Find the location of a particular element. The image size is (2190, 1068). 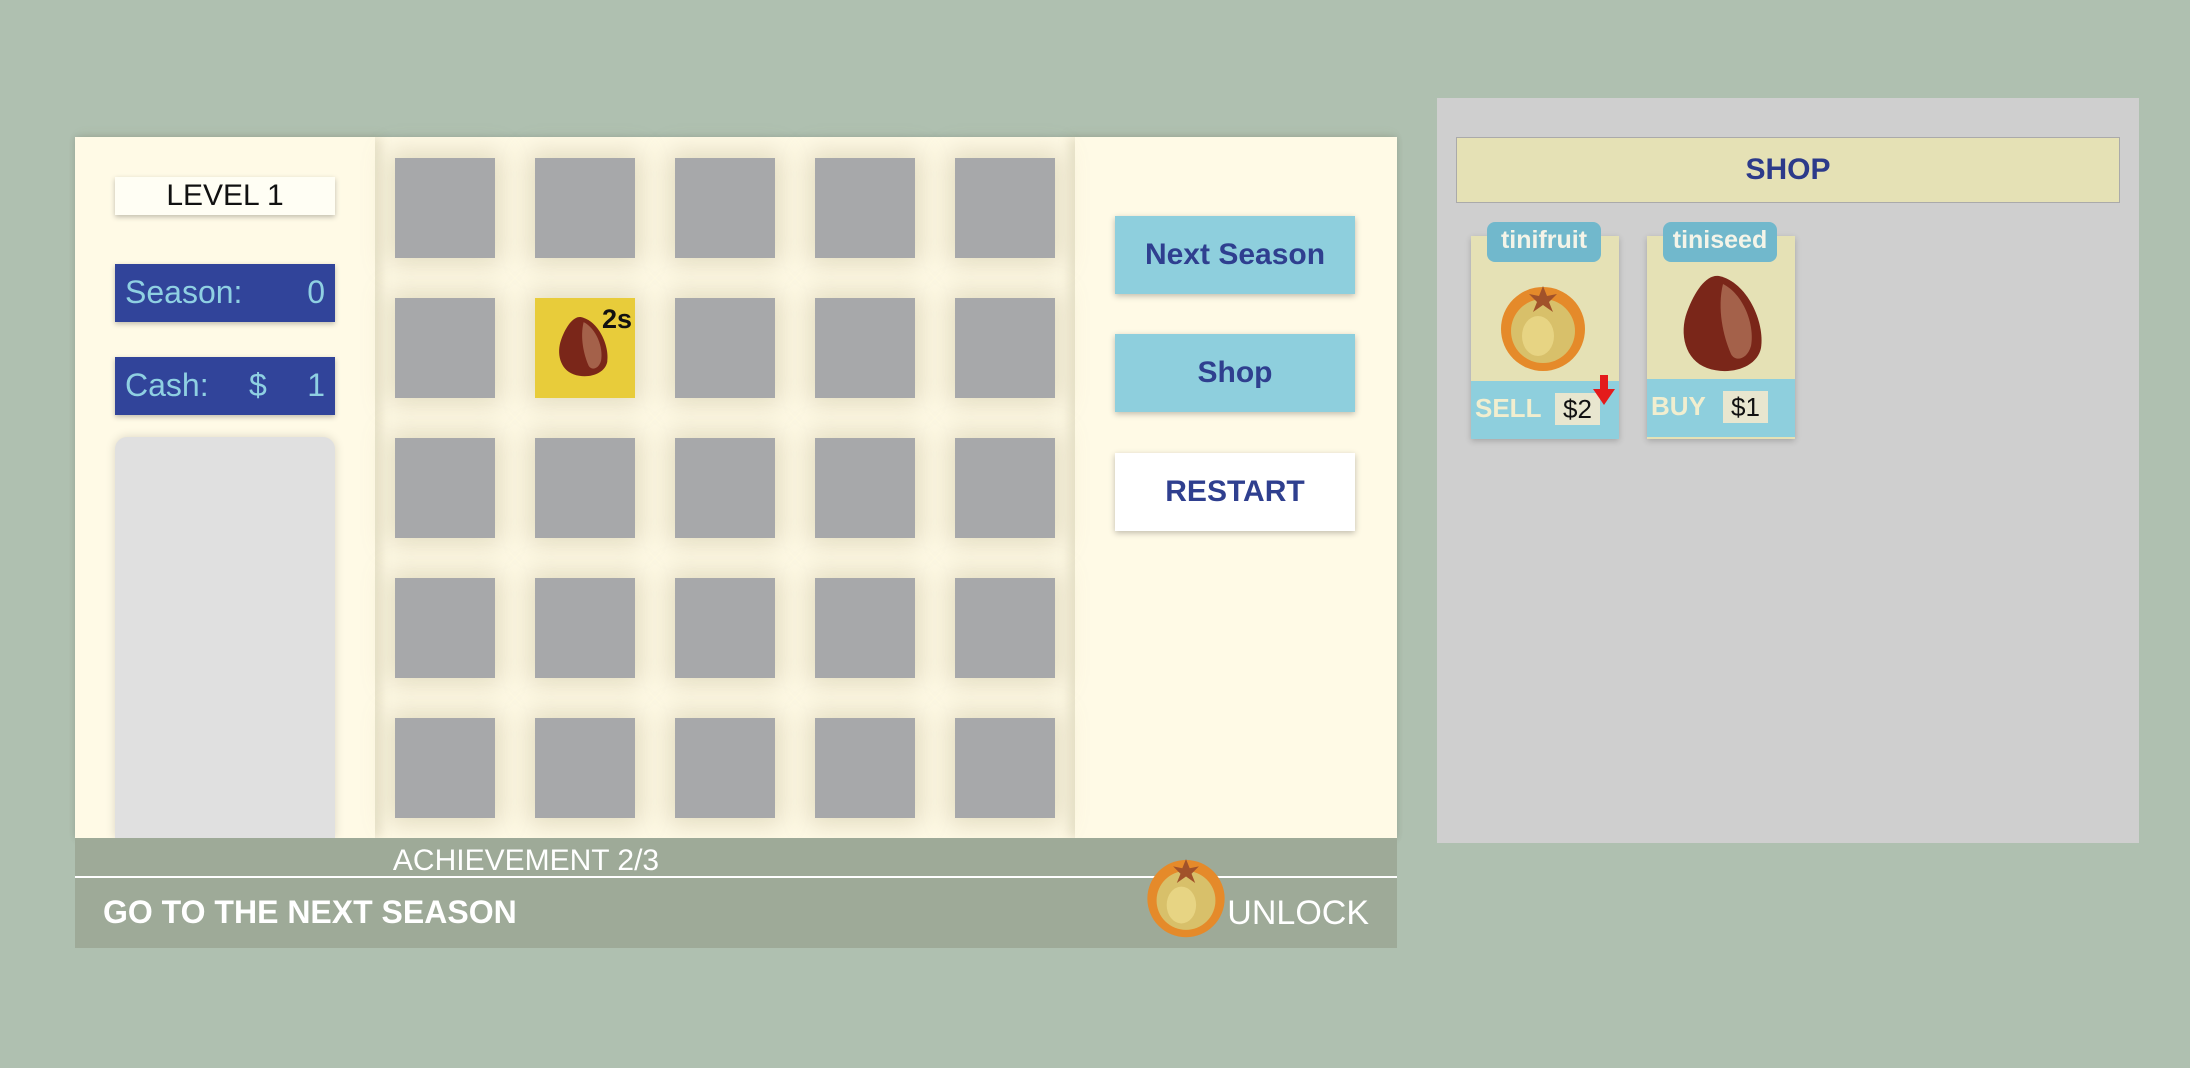

shop-title: SHOP is located at coordinates (1788, 170).